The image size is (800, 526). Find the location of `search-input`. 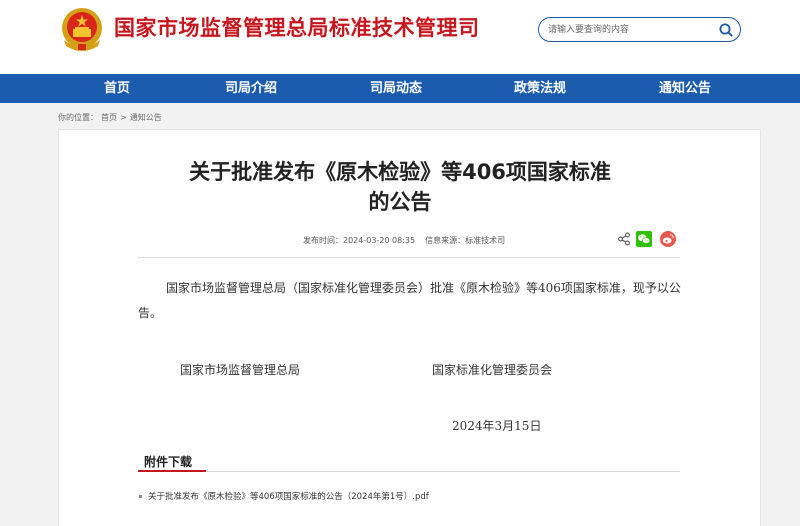

search-input is located at coordinates (630, 30).